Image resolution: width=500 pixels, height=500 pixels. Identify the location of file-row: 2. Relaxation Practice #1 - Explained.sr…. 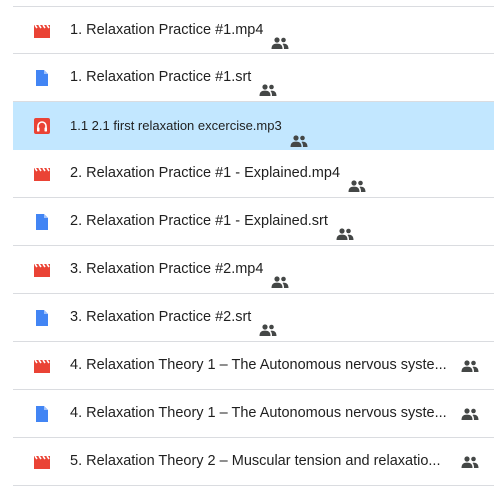
(253, 222).